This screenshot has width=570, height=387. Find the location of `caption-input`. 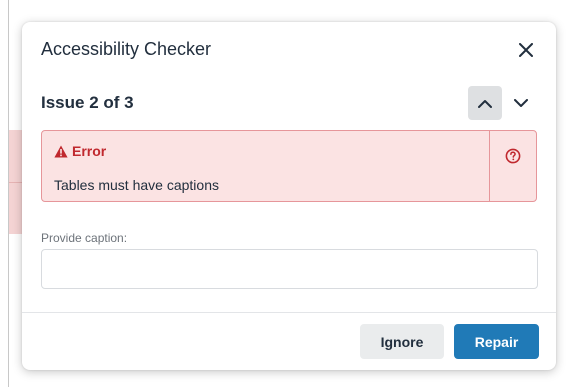

caption-input is located at coordinates (289, 269).